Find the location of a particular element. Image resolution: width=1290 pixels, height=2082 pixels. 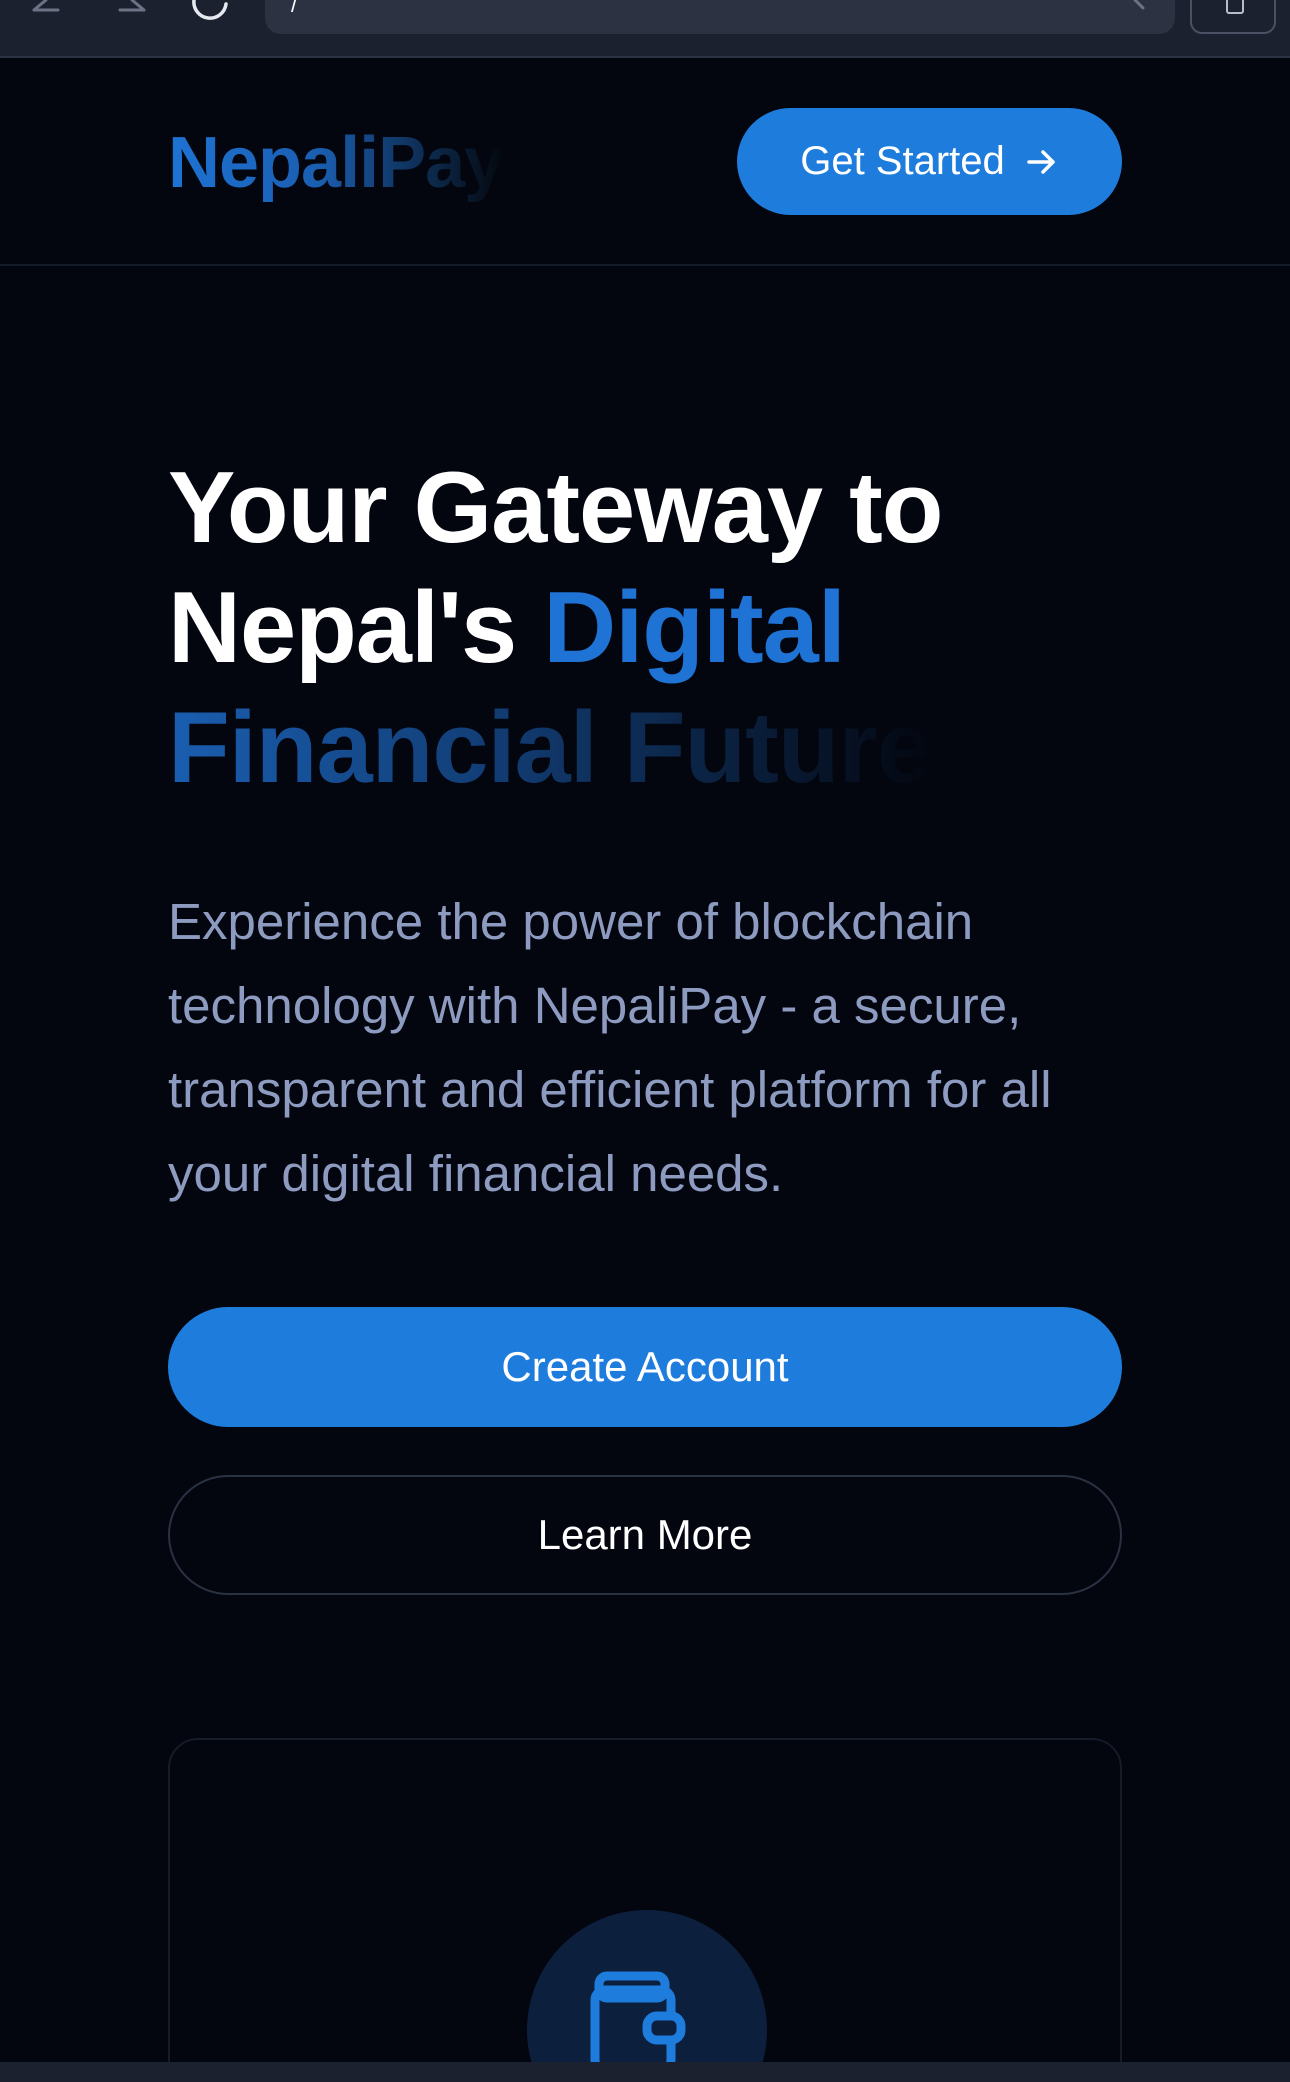

tabs-icon is located at coordinates (1235, 7).